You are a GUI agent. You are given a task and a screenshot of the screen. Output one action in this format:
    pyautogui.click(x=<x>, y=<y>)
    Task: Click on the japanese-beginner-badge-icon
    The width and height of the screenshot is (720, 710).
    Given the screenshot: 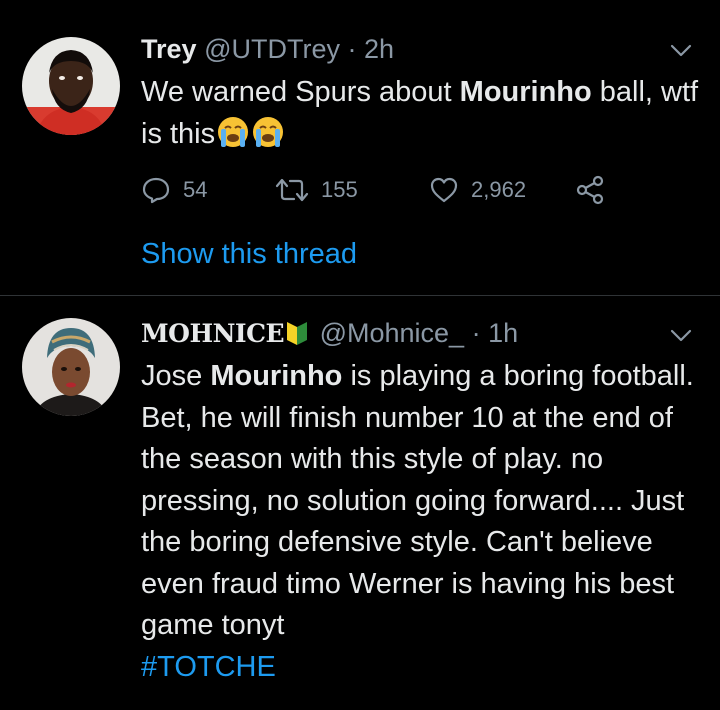 What is the action you would take?
    pyautogui.click(x=297, y=333)
    